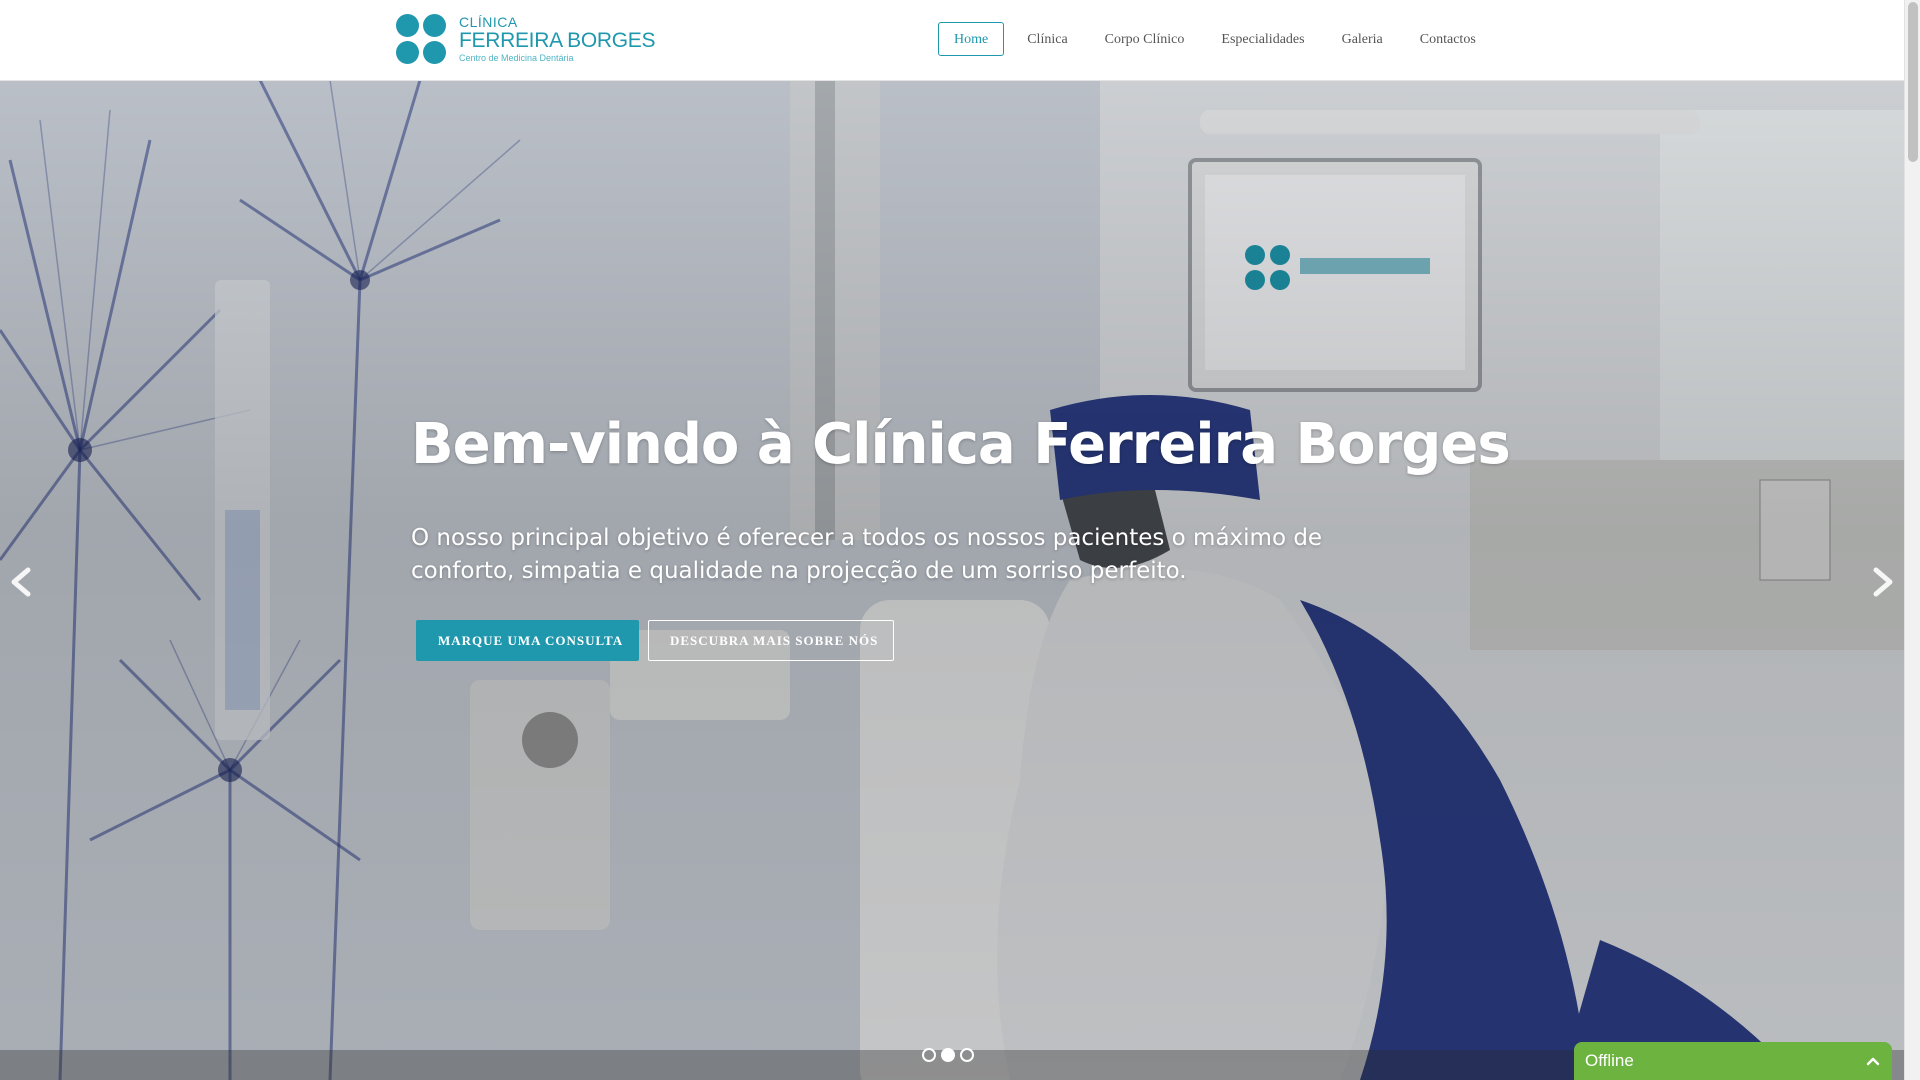  What do you see at coordinates (1262, 39) in the screenshot?
I see `nav-item-especialidades: Especialidades` at bounding box center [1262, 39].